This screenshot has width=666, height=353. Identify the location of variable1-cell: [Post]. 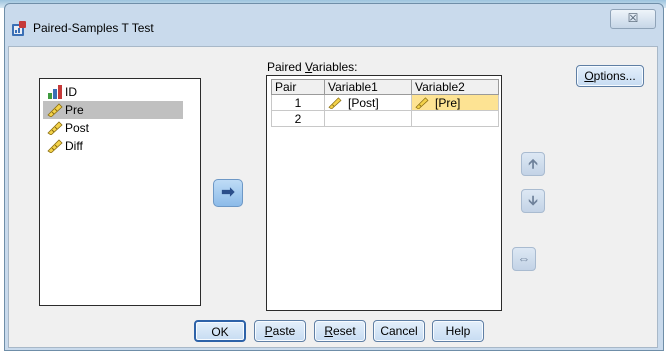
(368, 102).